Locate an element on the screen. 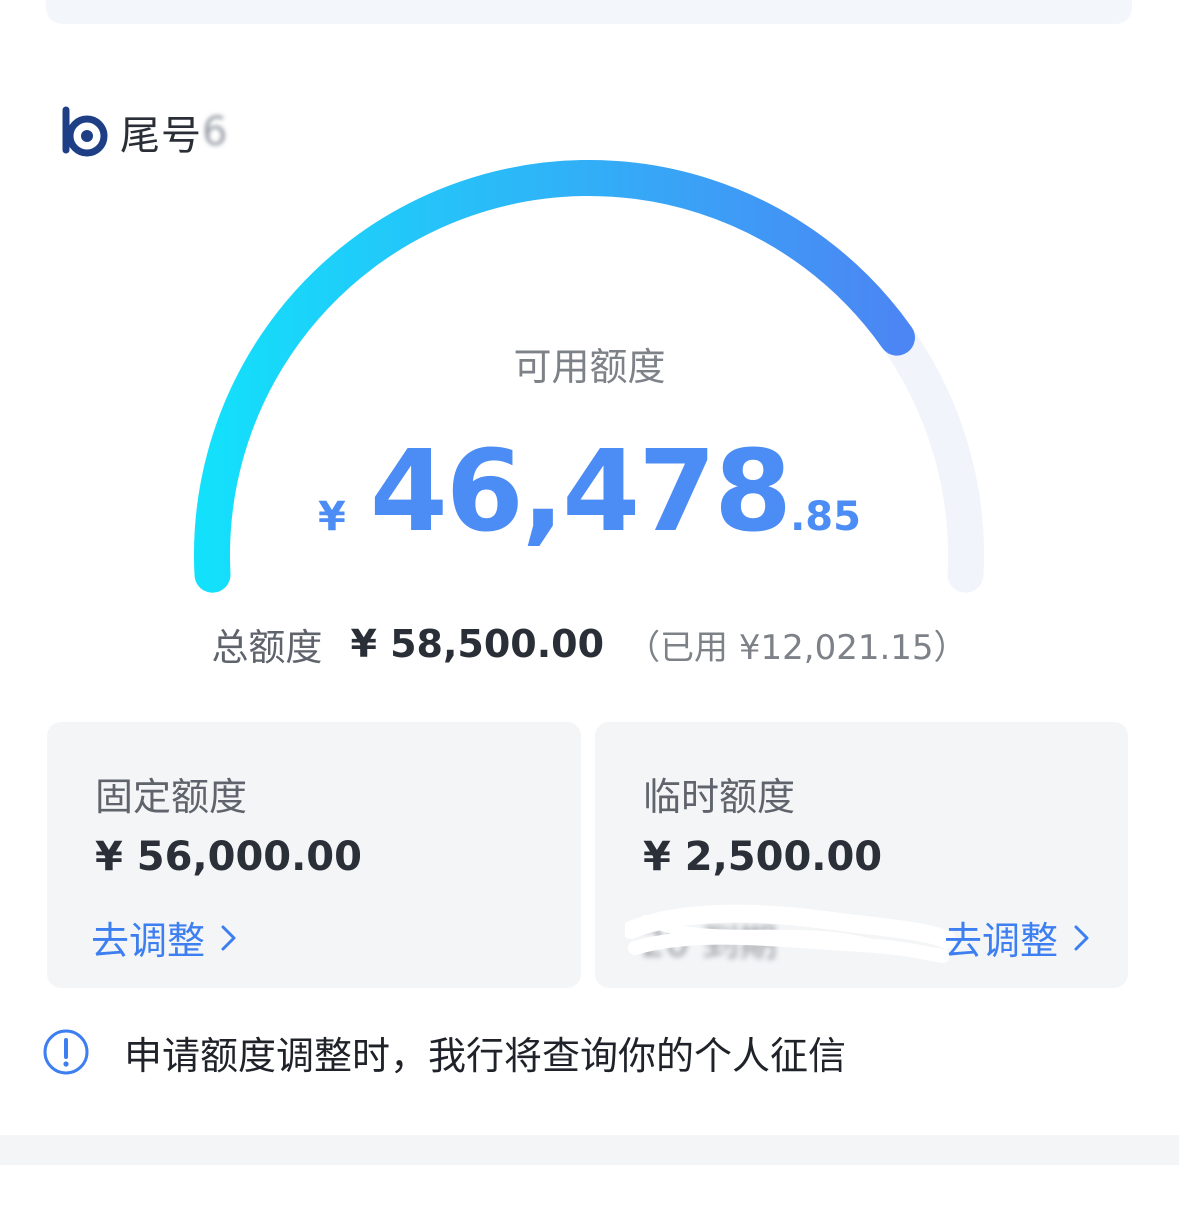 This screenshot has width=1179, height=1205. credit-inquiry-notice: 申请额度调整时，我行将查询你的个人征信 is located at coordinates (444, 1052).